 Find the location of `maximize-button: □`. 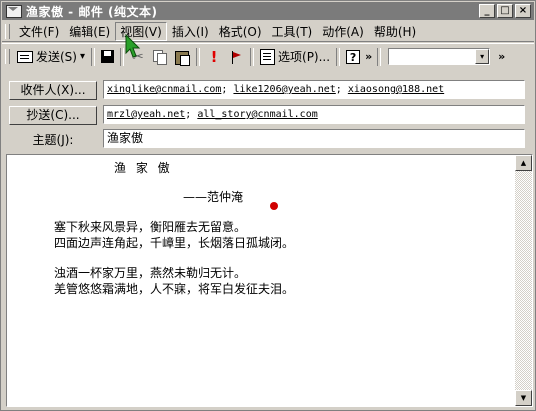

maximize-button: □ is located at coordinates (505, 11).